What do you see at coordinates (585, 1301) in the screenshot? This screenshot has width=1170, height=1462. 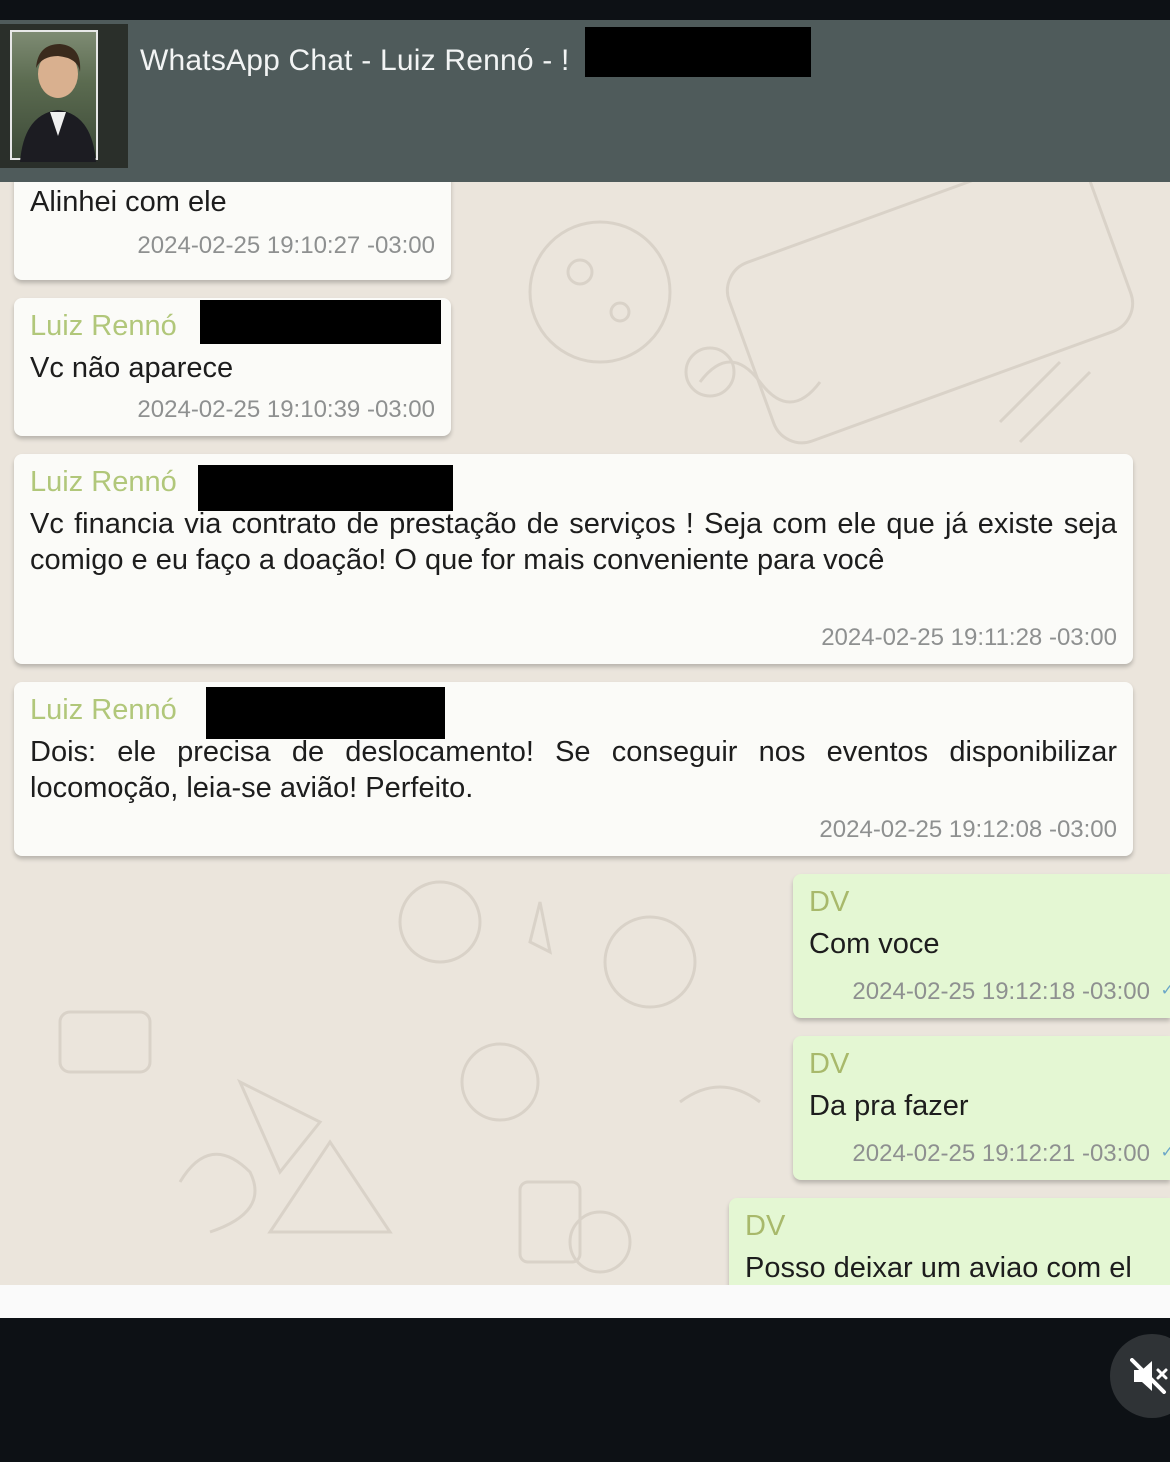 I see `bottom-strip` at bounding box center [585, 1301].